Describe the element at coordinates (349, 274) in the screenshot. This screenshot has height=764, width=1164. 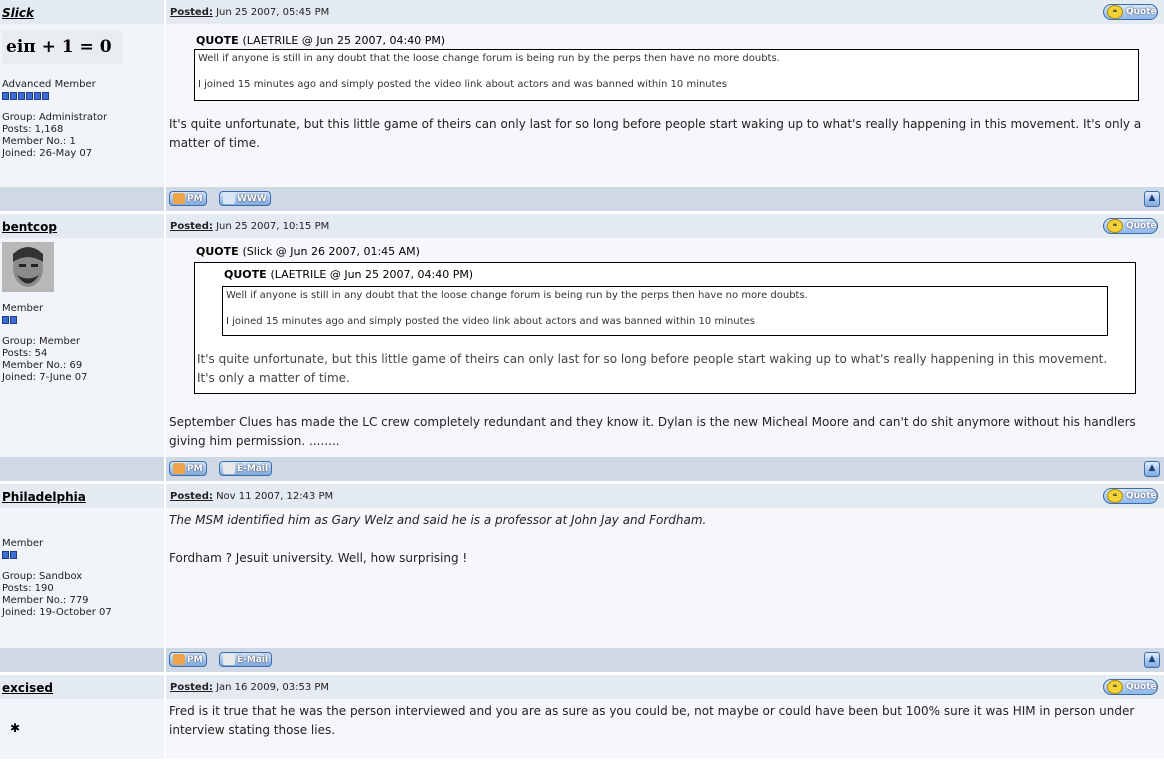
I see `nested-quote-title: QUOTE (LAETRILE @ Jun 25 2007, 04:40 PM)` at that location.